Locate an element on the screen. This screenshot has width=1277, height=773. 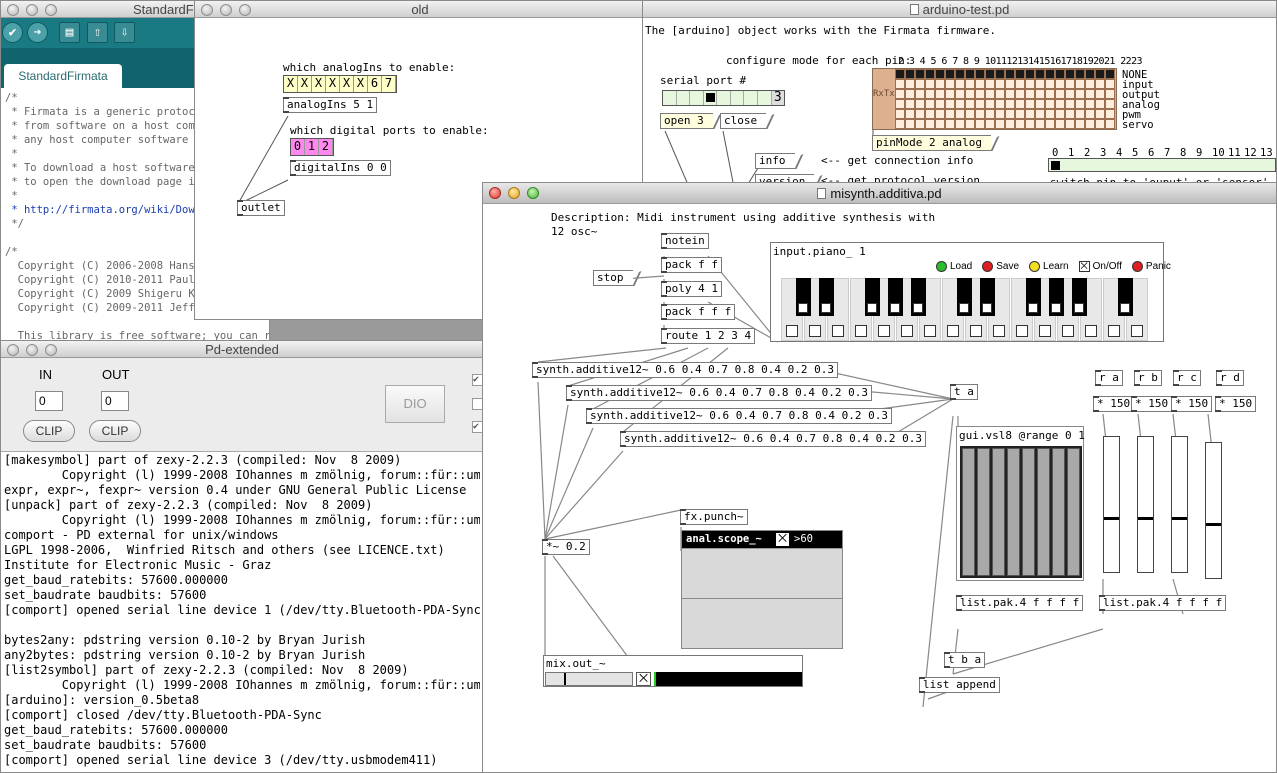
verify-icon: ✔ is located at coordinates (12, 32).